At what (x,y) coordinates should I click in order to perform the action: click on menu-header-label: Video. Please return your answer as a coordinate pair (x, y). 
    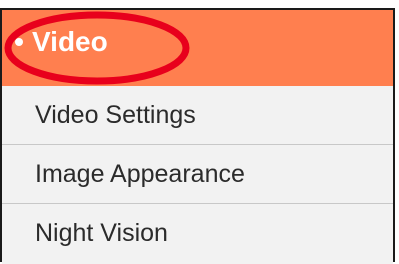
    Looking at the image, I should click on (70, 41).